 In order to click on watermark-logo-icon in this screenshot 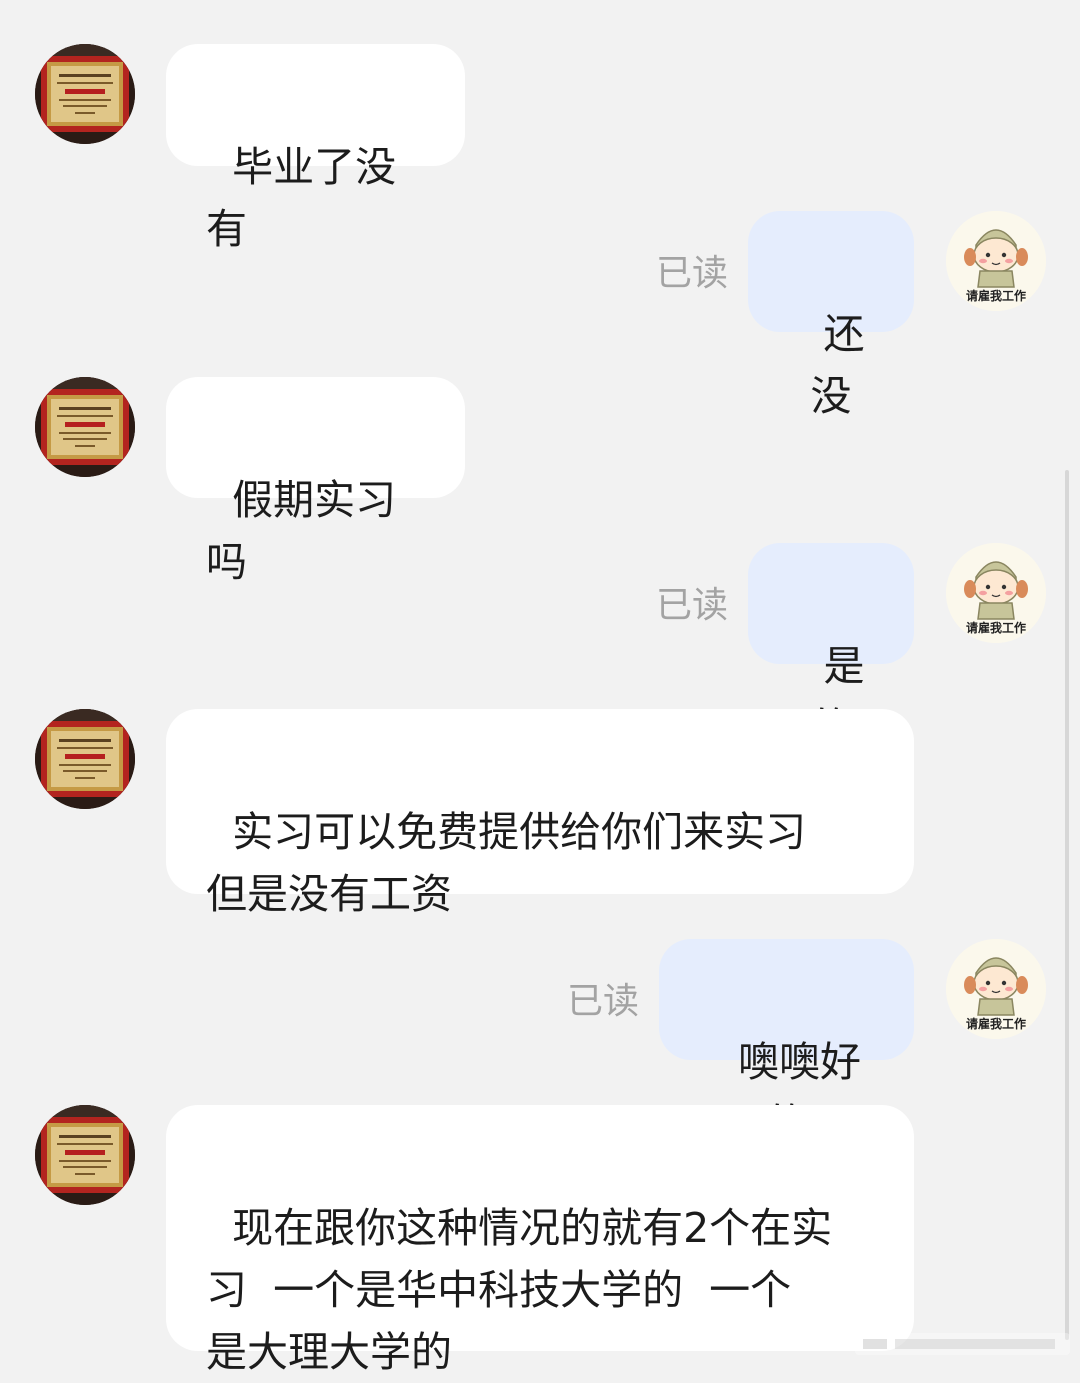, I will do `click(962, 1344)`.